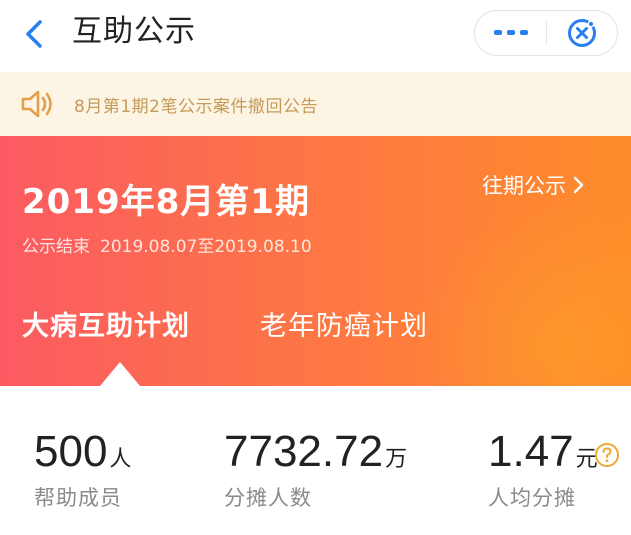  What do you see at coordinates (134, 31) in the screenshot?
I see `page-title: 互助公示` at bounding box center [134, 31].